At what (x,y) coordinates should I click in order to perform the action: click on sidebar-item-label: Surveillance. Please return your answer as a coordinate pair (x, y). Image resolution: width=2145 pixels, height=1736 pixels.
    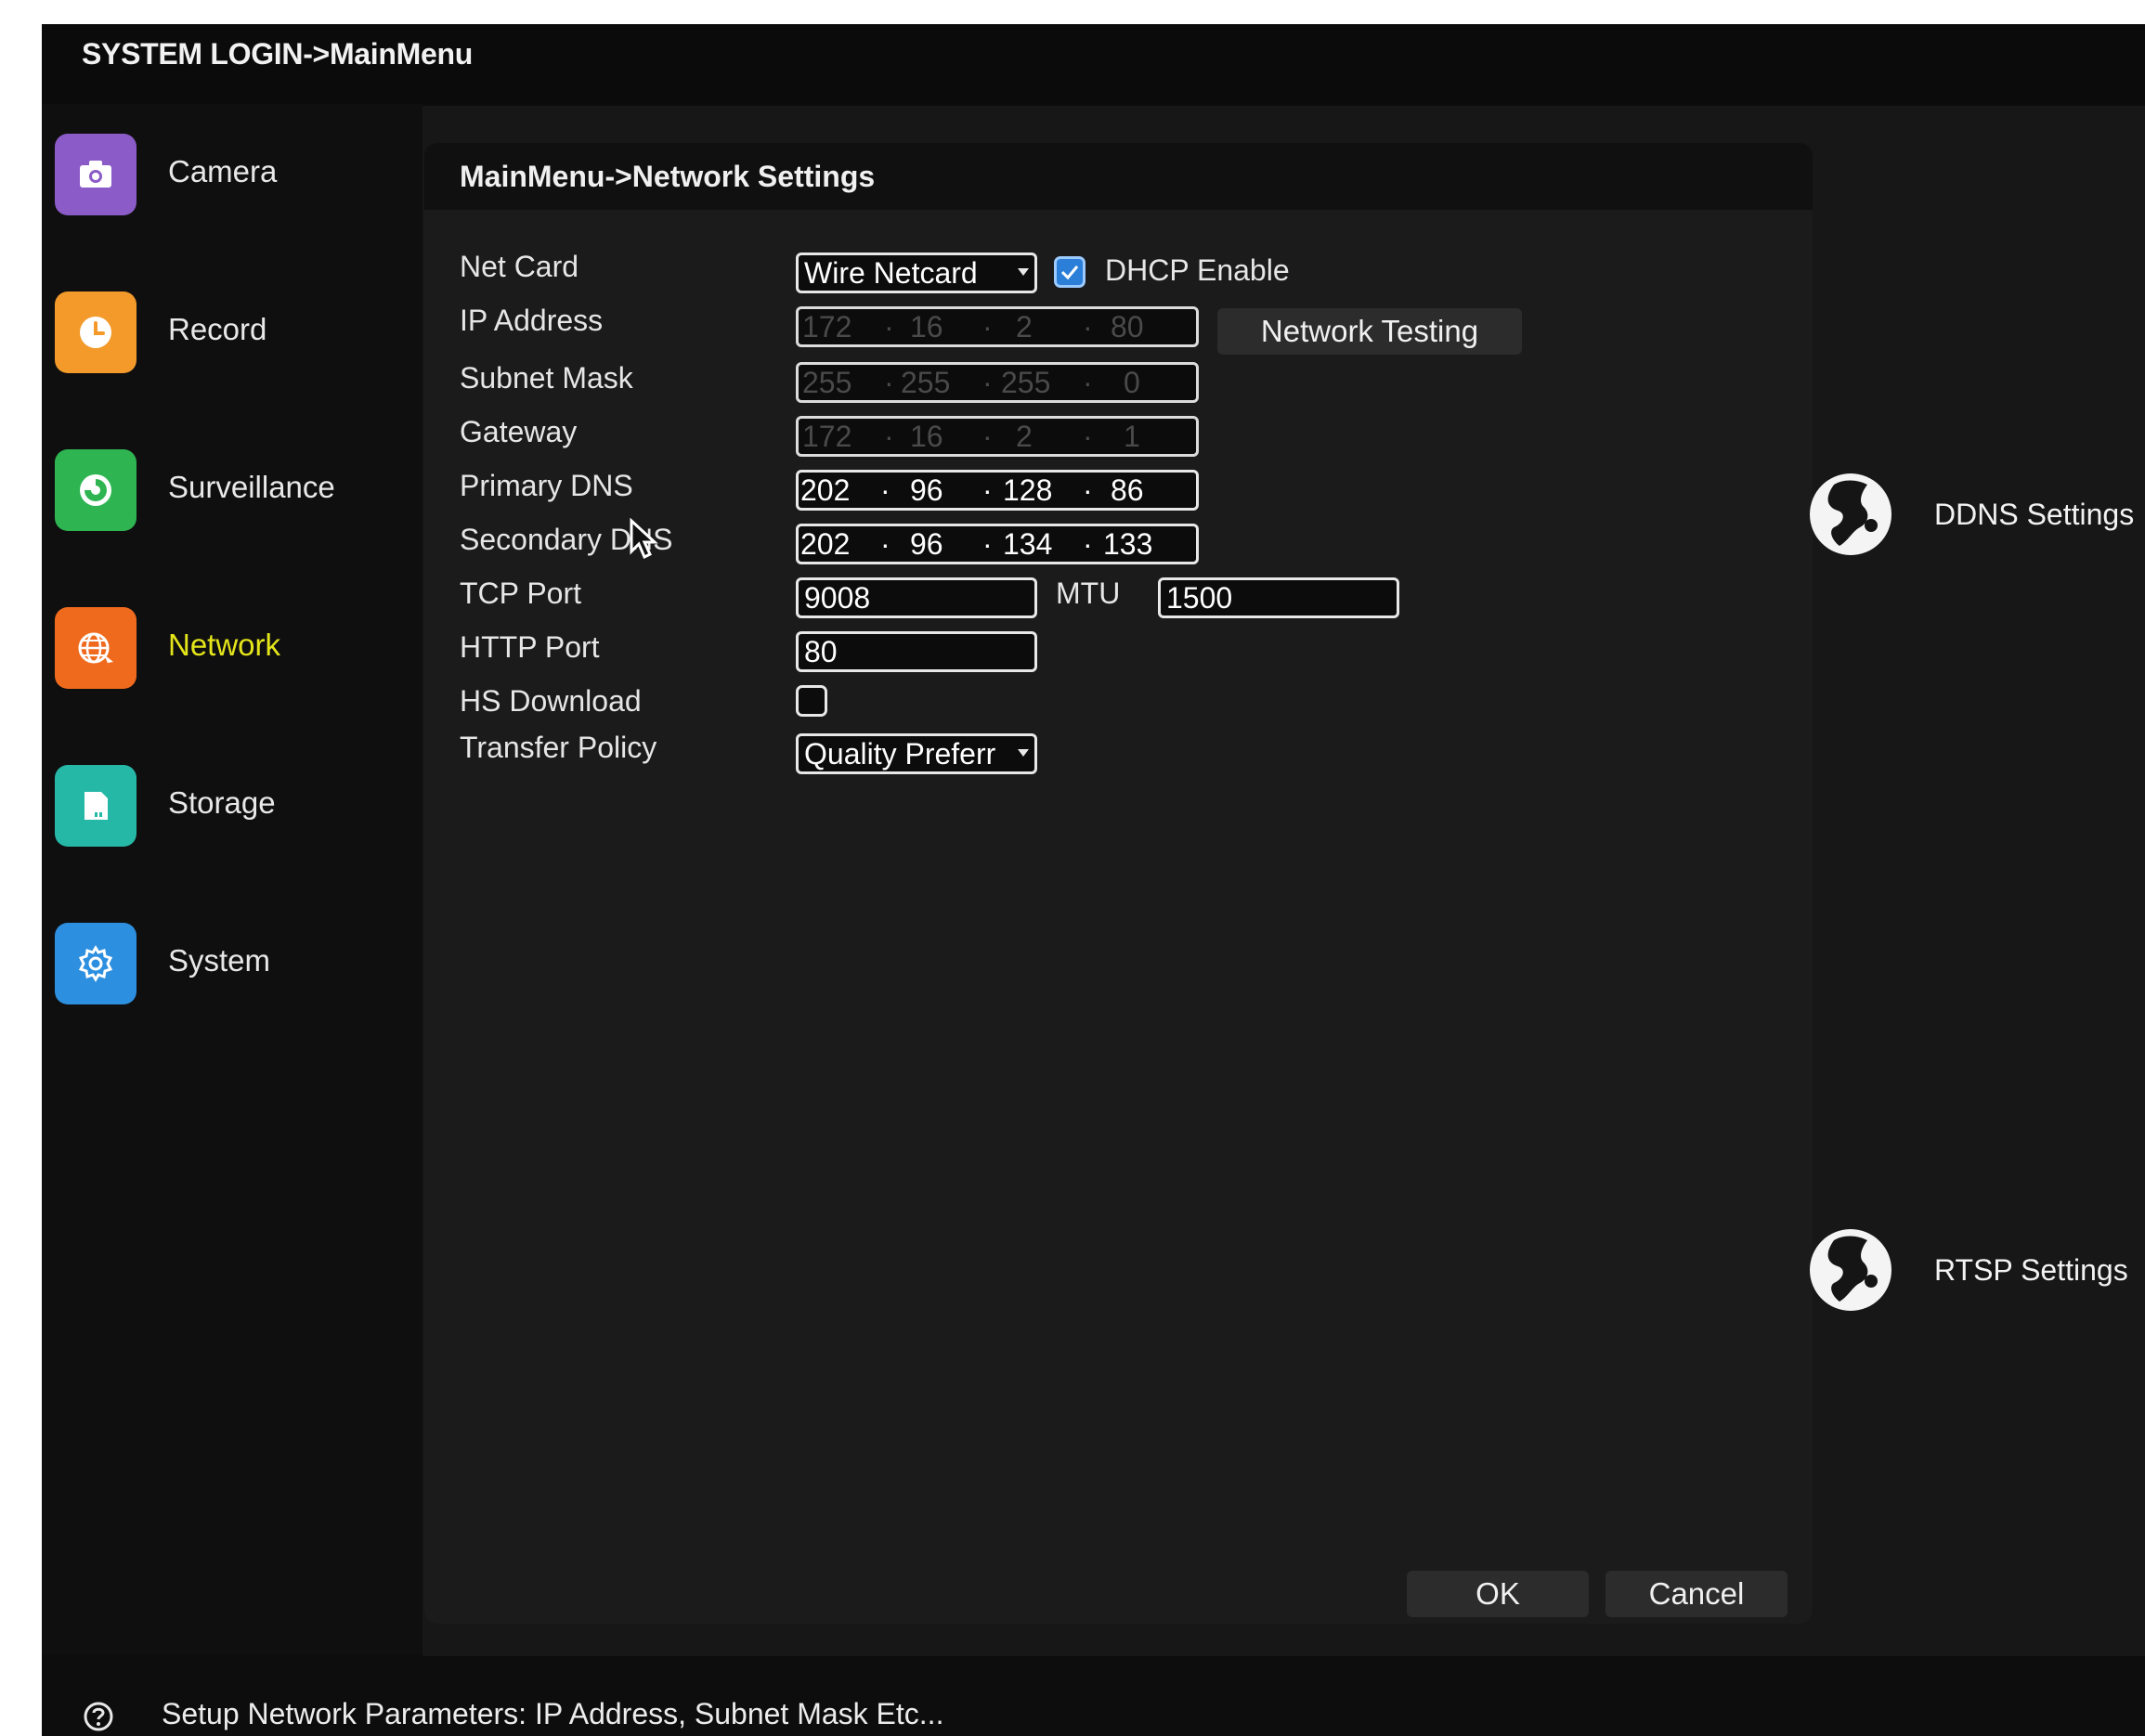
    Looking at the image, I should click on (251, 487).